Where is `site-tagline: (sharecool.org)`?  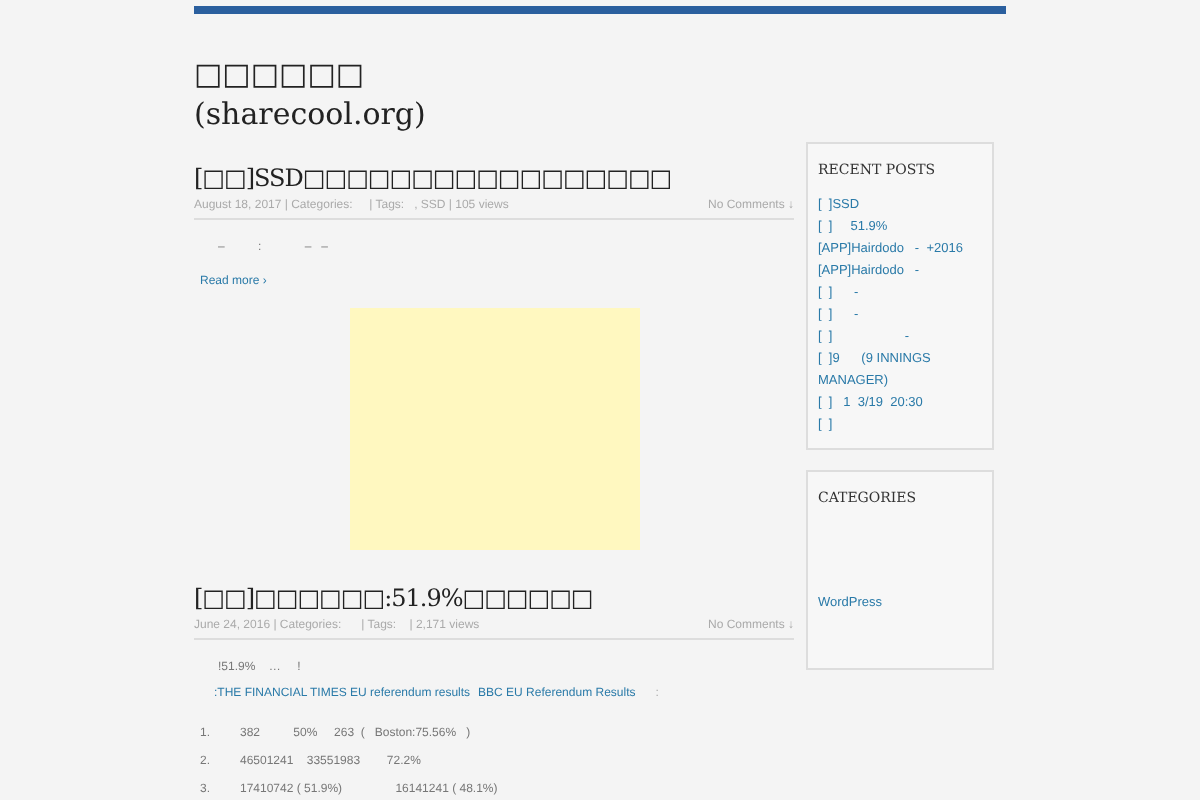
site-tagline: (sharecool.org) is located at coordinates (311, 114).